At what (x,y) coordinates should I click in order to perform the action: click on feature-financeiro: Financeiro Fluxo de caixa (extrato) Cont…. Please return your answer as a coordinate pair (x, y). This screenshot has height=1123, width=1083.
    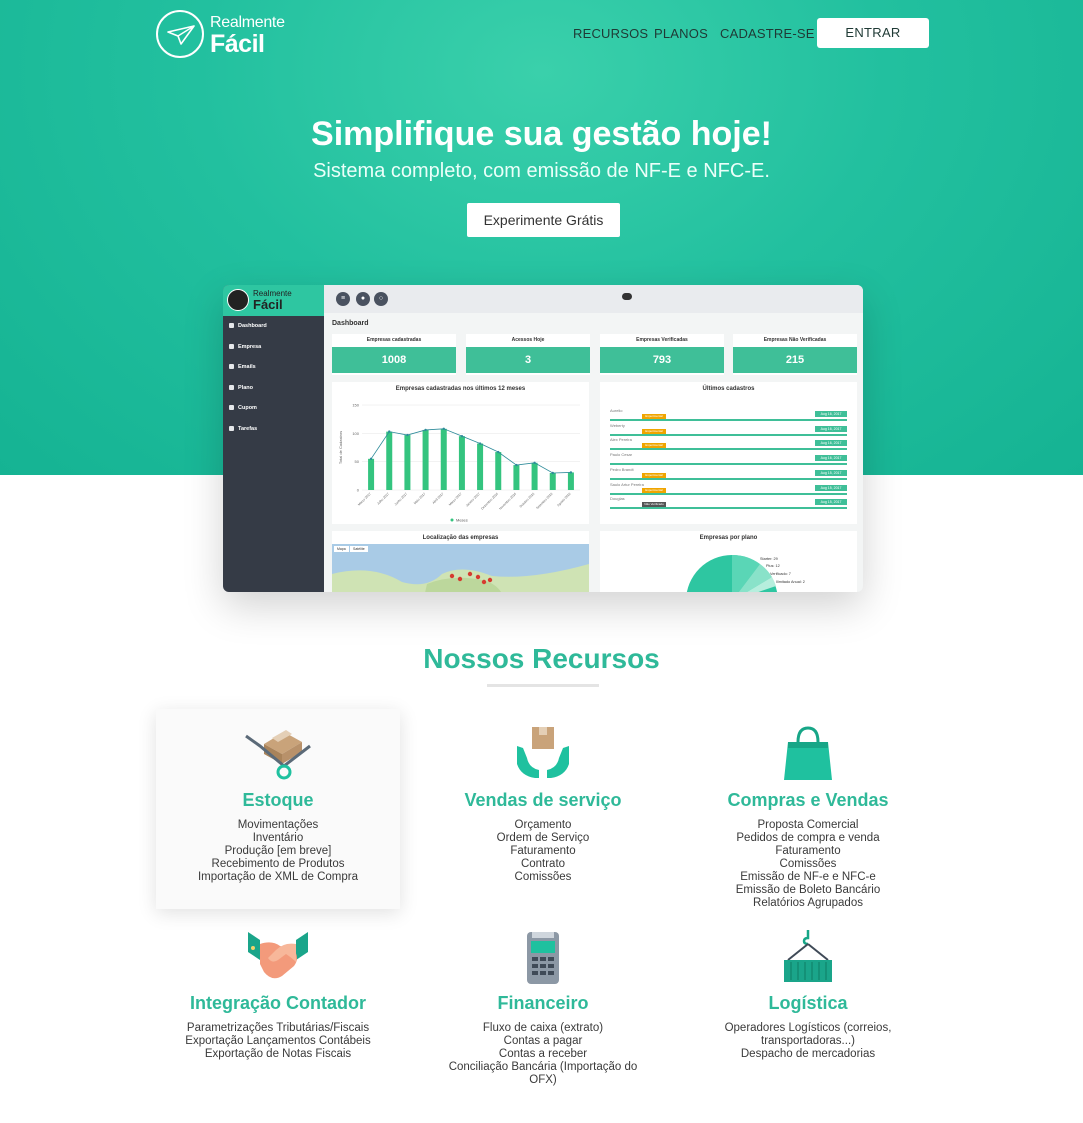
    Looking at the image, I should click on (543, 1010).